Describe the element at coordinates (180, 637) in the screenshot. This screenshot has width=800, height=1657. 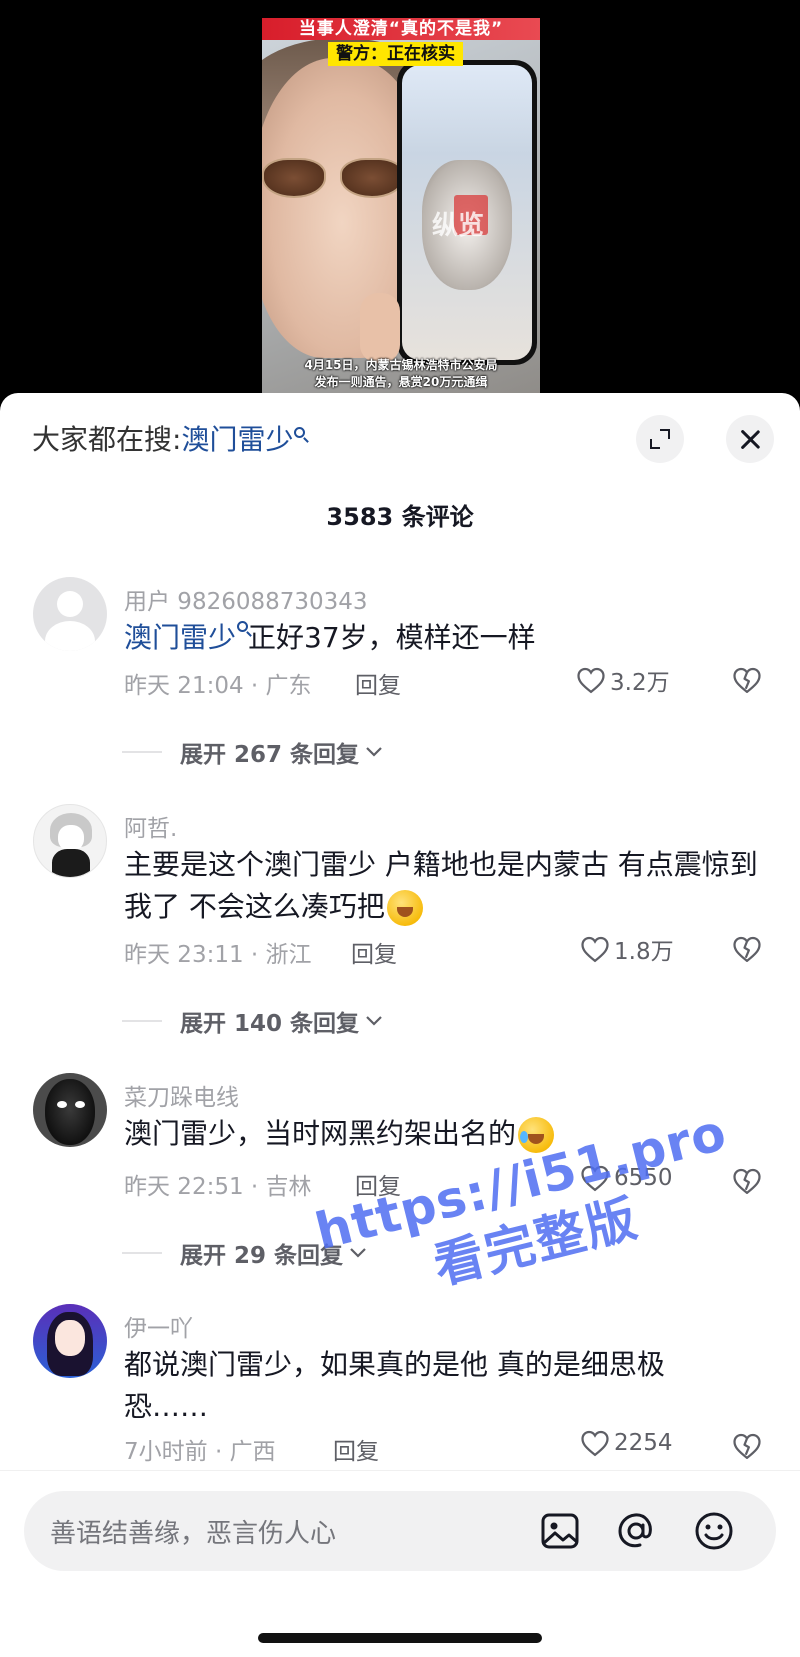
I see `comment-keyword: 澳门雷少` at that location.